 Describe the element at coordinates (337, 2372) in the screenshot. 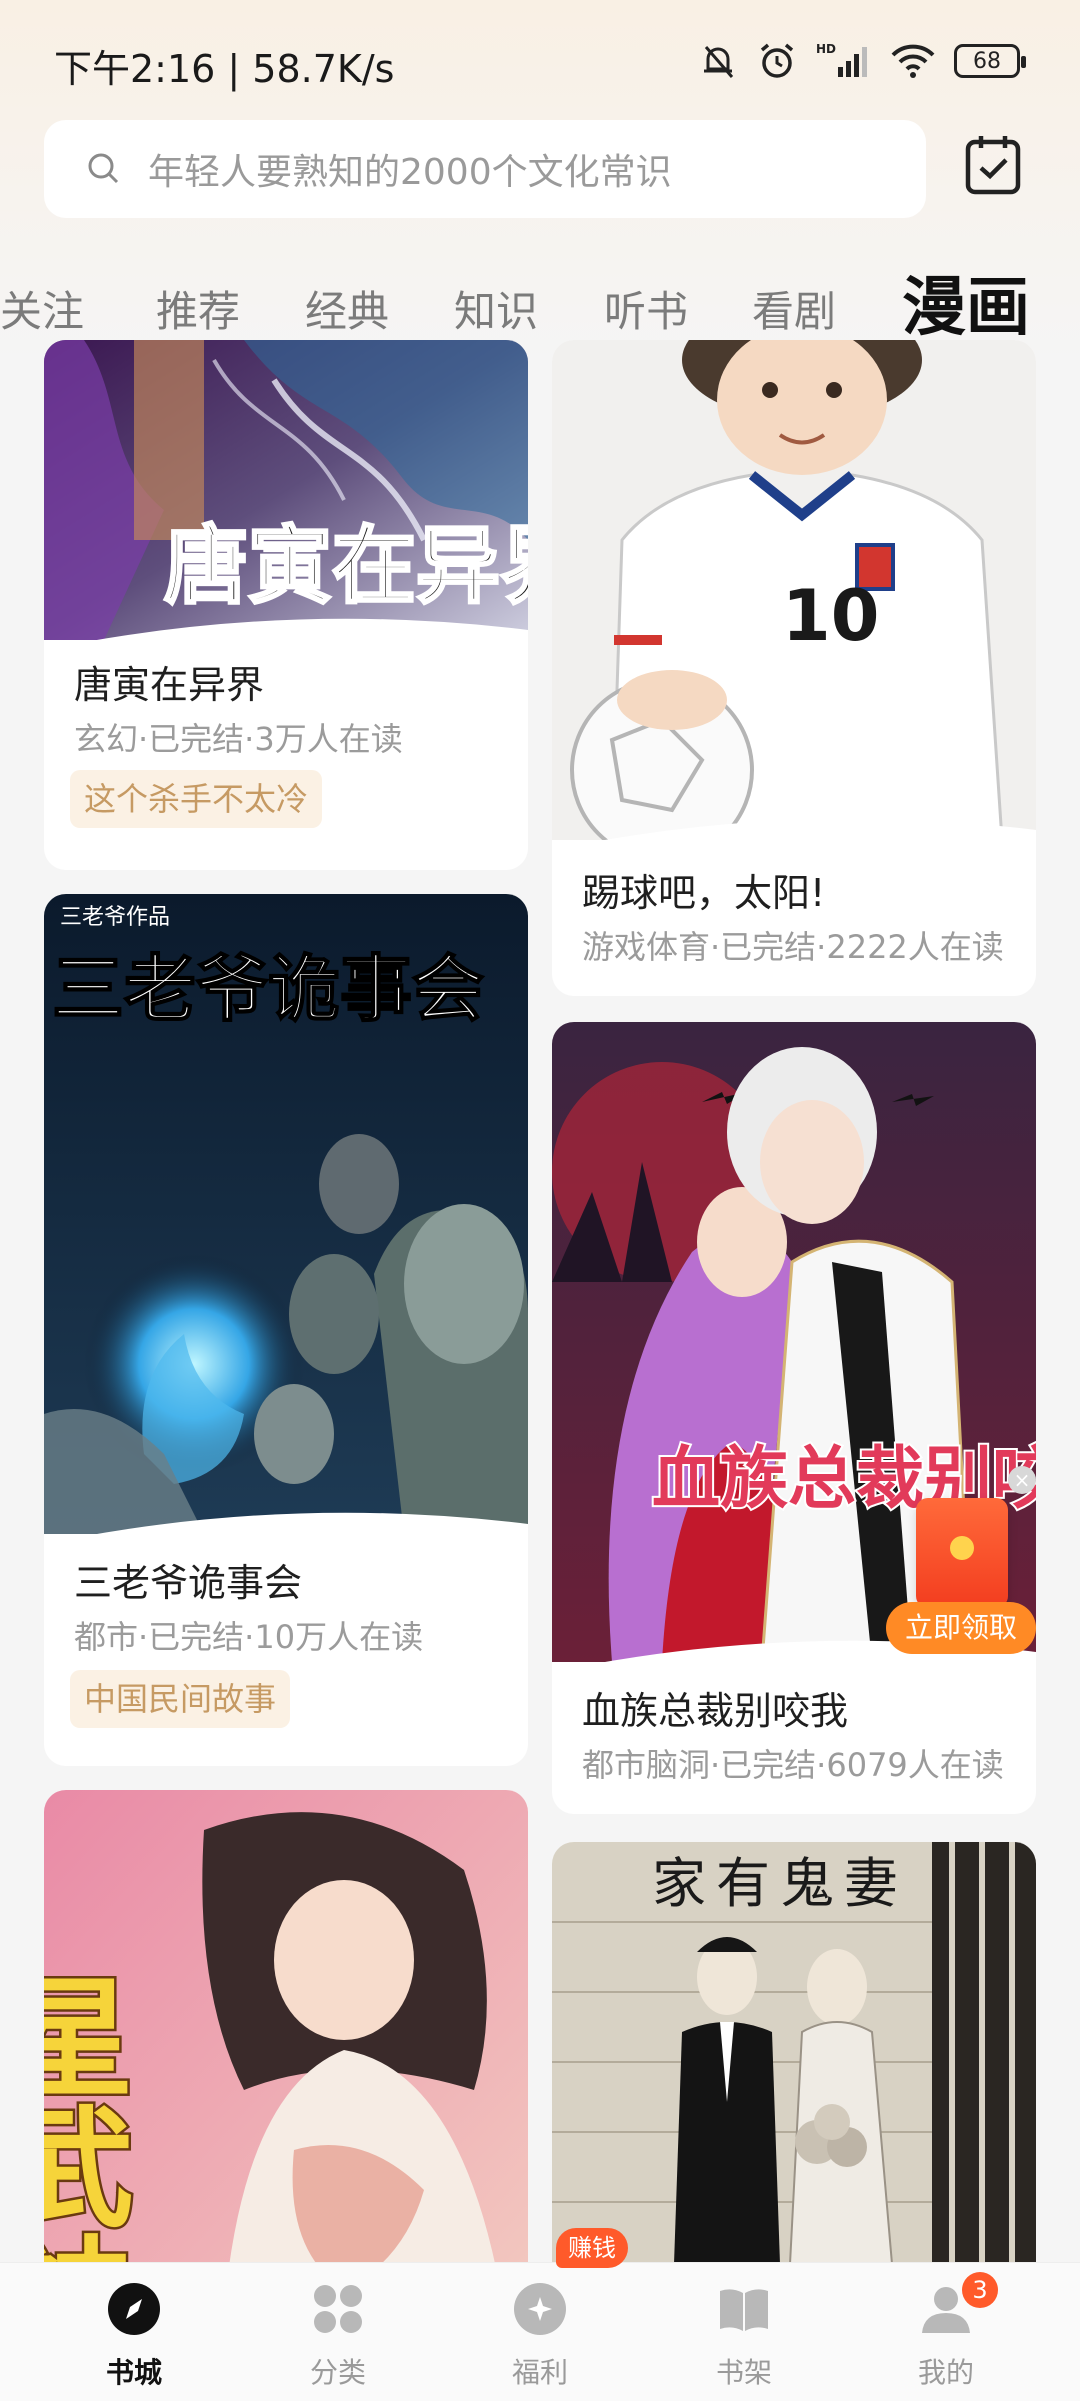

I see `nav-label: 分类` at that location.